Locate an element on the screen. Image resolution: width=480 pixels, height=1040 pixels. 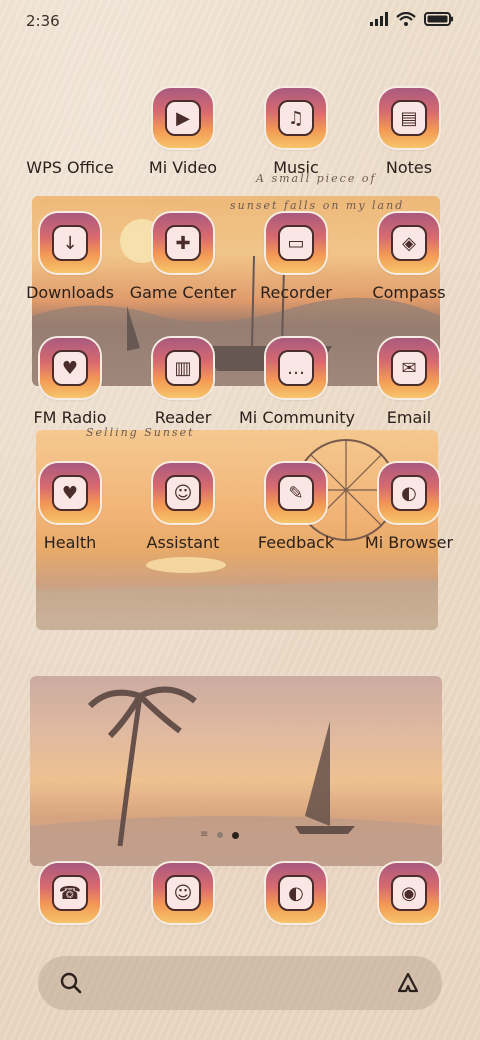
app-mi-browser: ◐ Mi Browser is located at coordinates (409, 507).